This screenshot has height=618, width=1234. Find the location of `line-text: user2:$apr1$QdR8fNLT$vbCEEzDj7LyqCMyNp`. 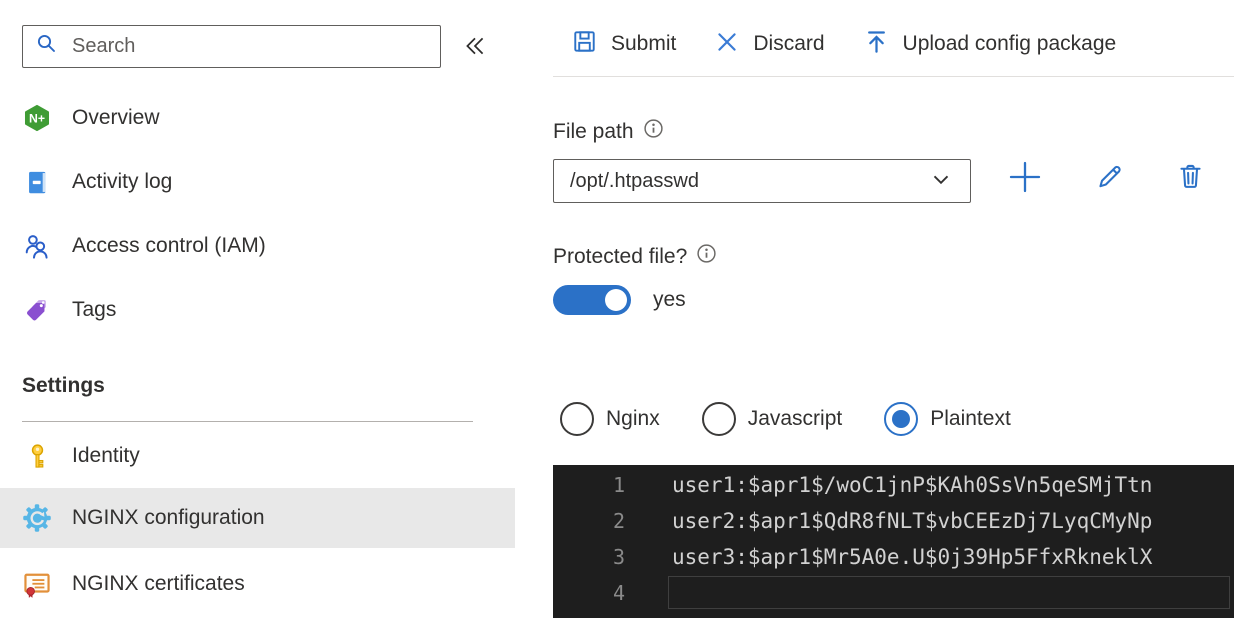

line-text: user2:$apr1$QdR8fNLT$vbCEEzDj7LyqCMyNp is located at coordinates (912, 521).